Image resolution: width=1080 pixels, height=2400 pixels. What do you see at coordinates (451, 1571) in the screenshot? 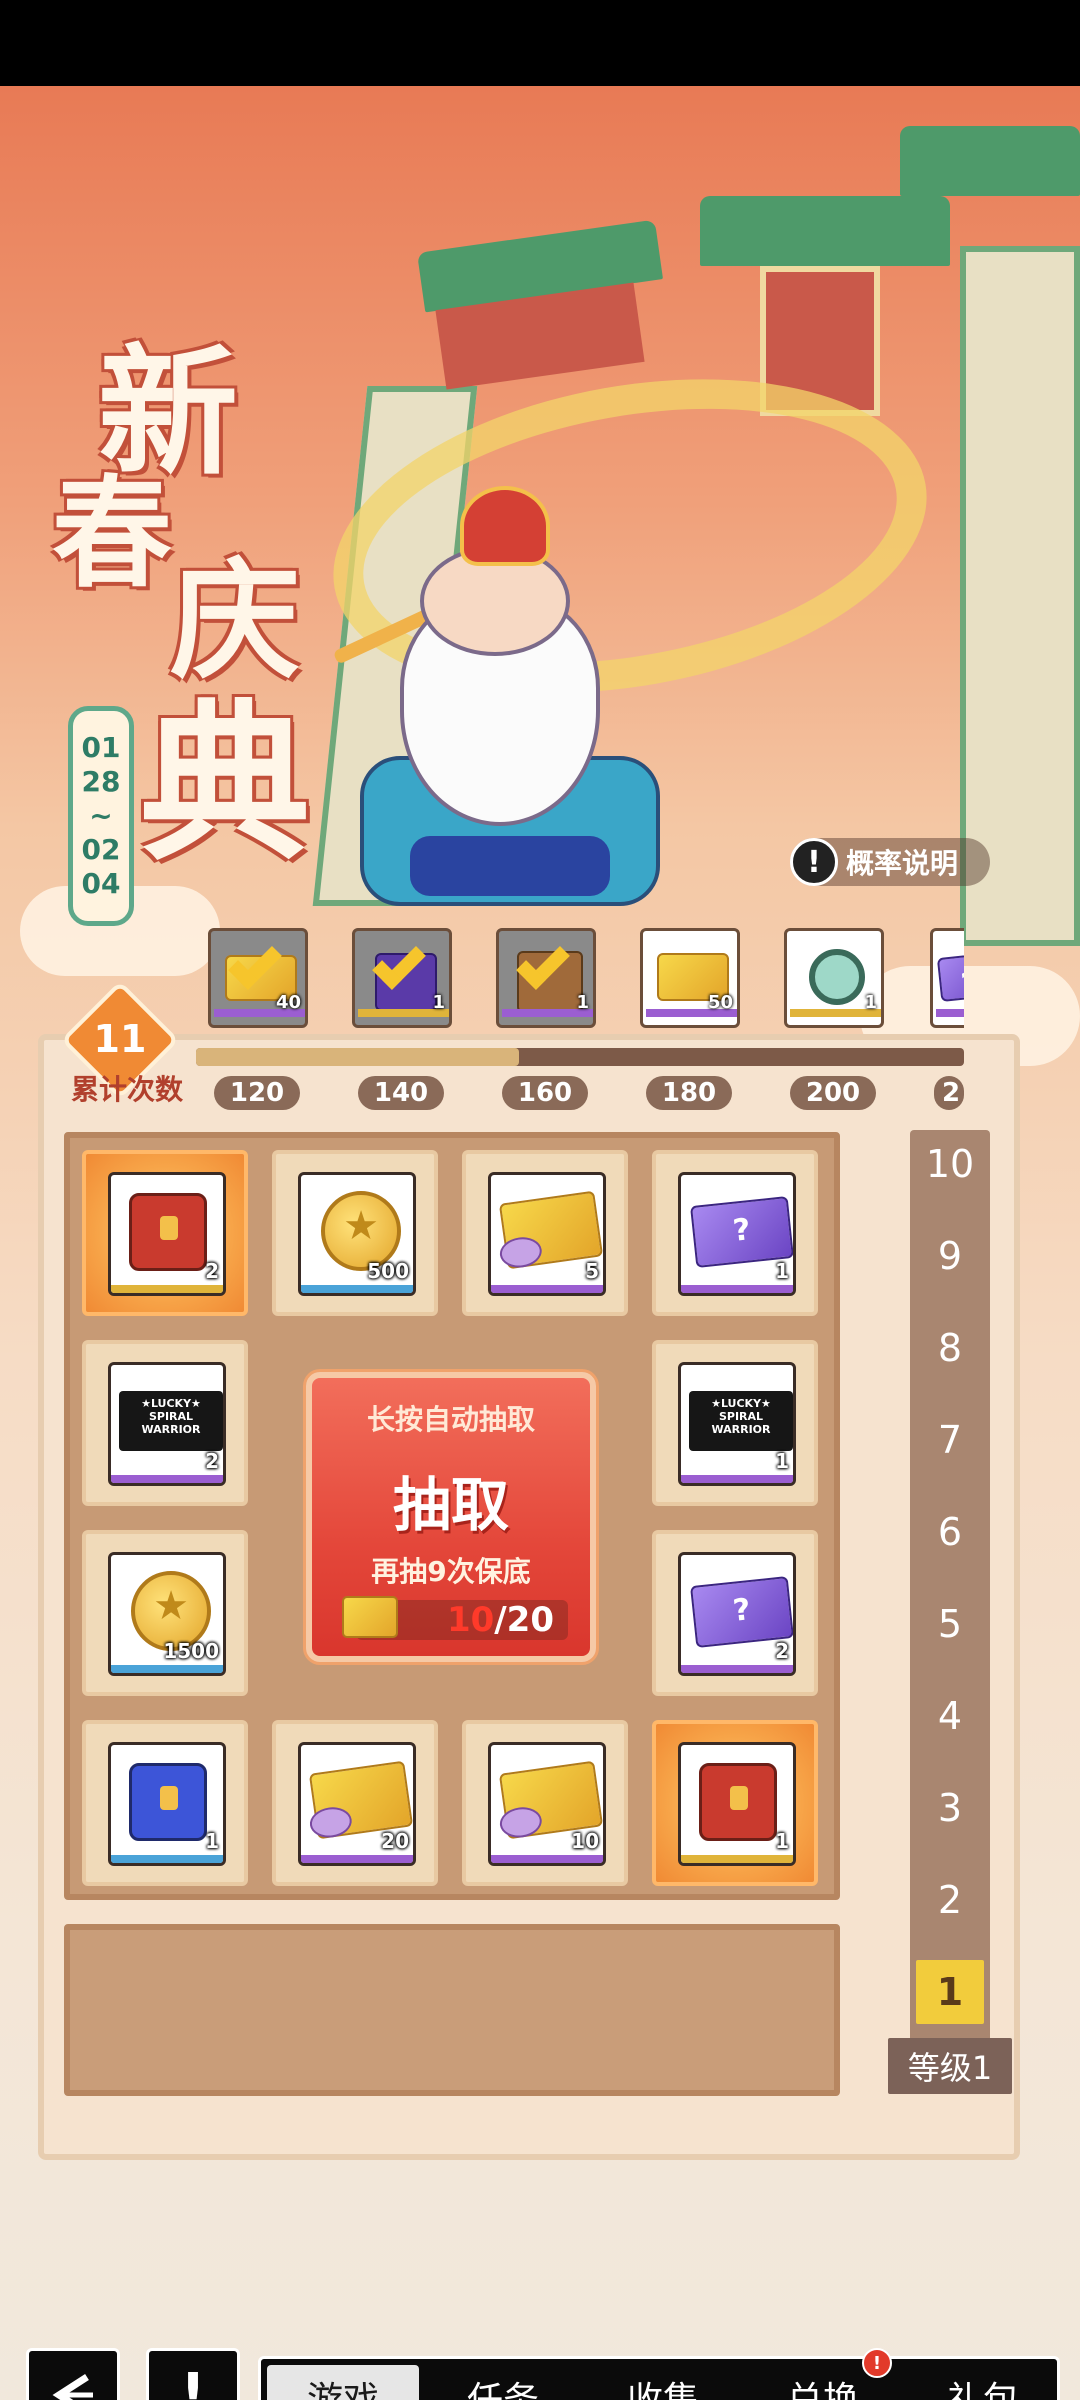
I see `guarantee-text: 再抽9次保底` at bounding box center [451, 1571].